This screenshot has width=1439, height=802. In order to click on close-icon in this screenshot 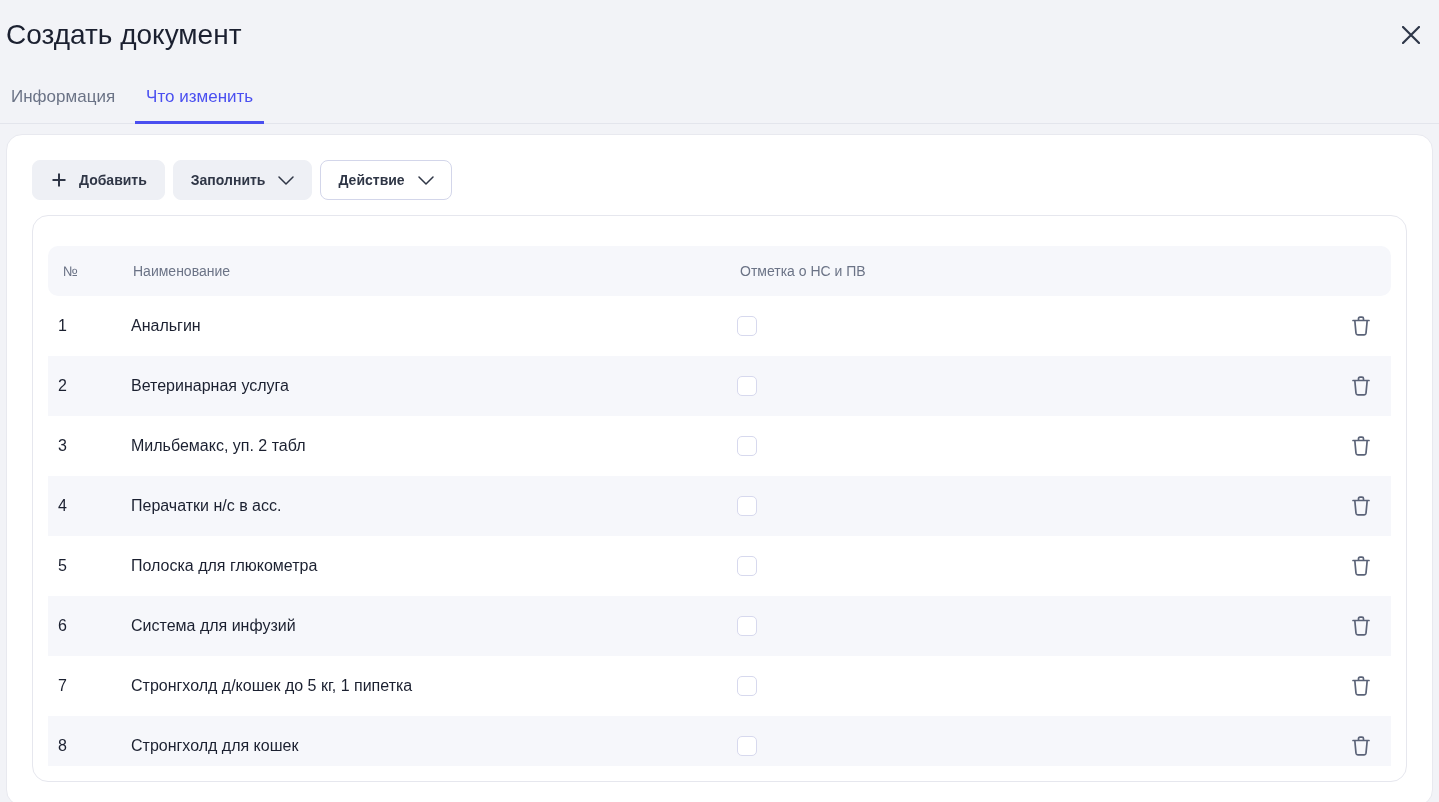, I will do `click(1411, 35)`.